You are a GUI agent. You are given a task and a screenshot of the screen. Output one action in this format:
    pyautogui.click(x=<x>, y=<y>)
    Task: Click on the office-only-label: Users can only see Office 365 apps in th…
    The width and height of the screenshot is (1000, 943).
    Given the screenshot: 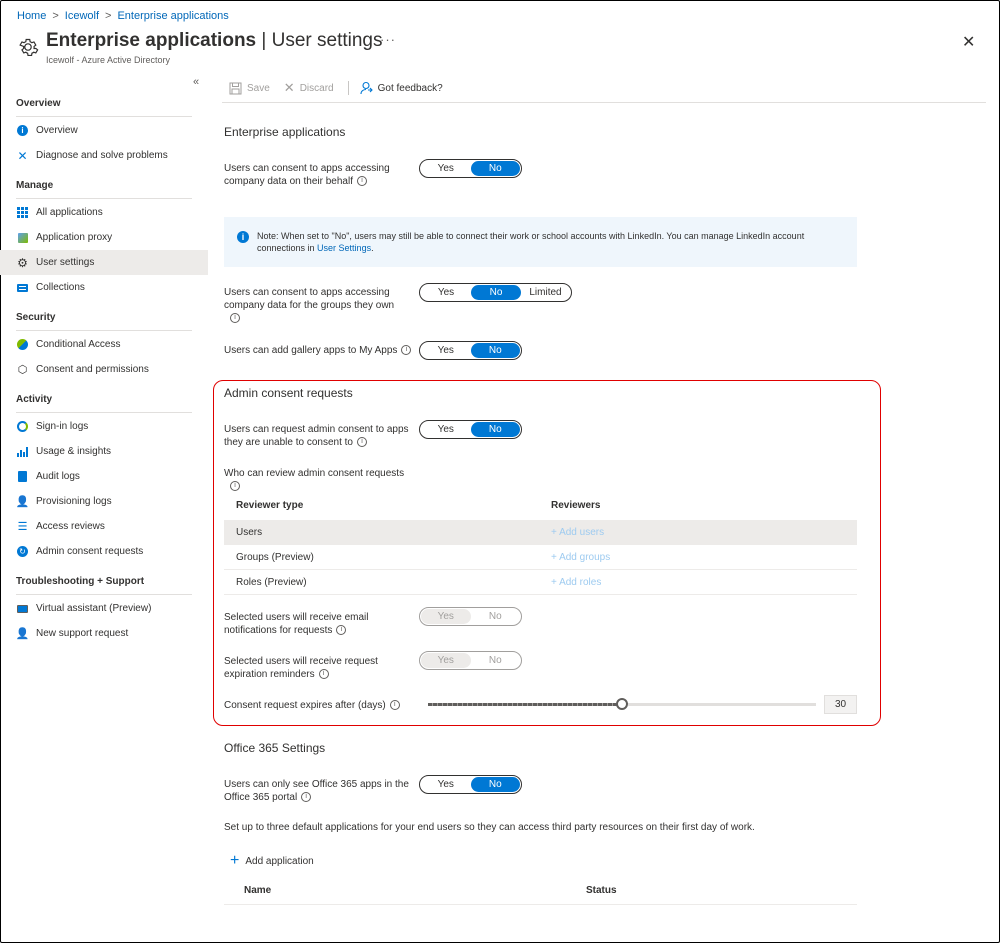 What is the action you would take?
    pyautogui.click(x=319, y=791)
    